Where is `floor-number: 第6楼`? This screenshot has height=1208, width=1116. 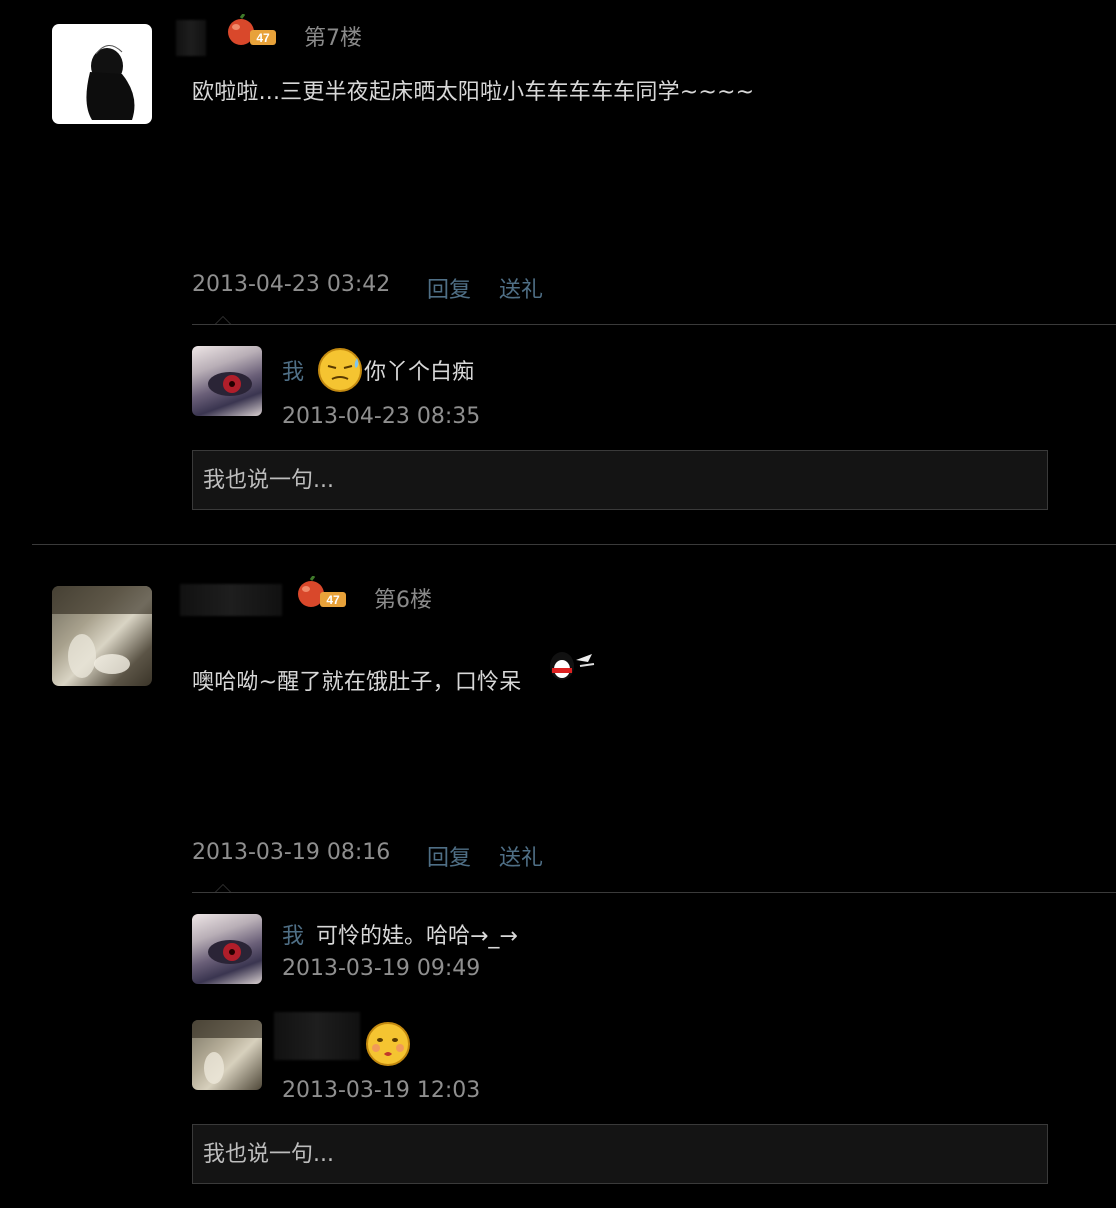
floor-number: 第6楼 is located at coordinates (403, 600).